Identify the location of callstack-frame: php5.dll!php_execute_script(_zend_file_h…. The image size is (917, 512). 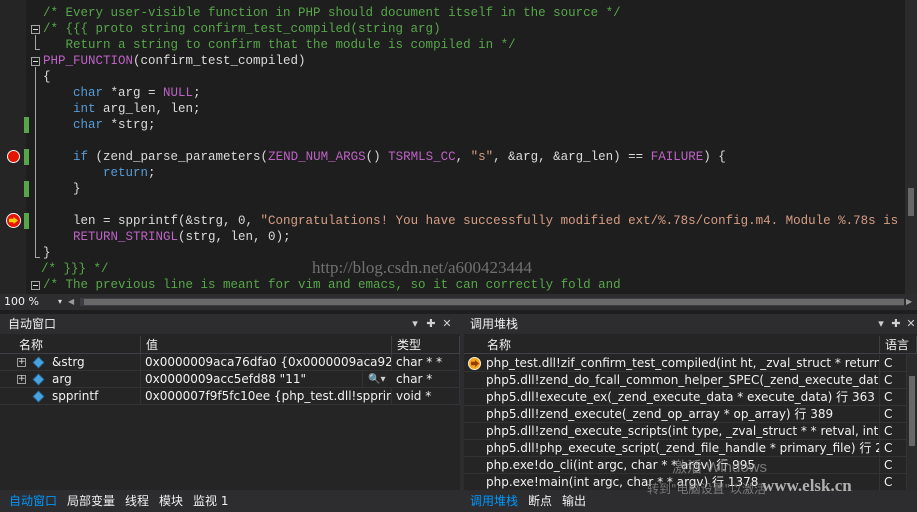
(685, 448).